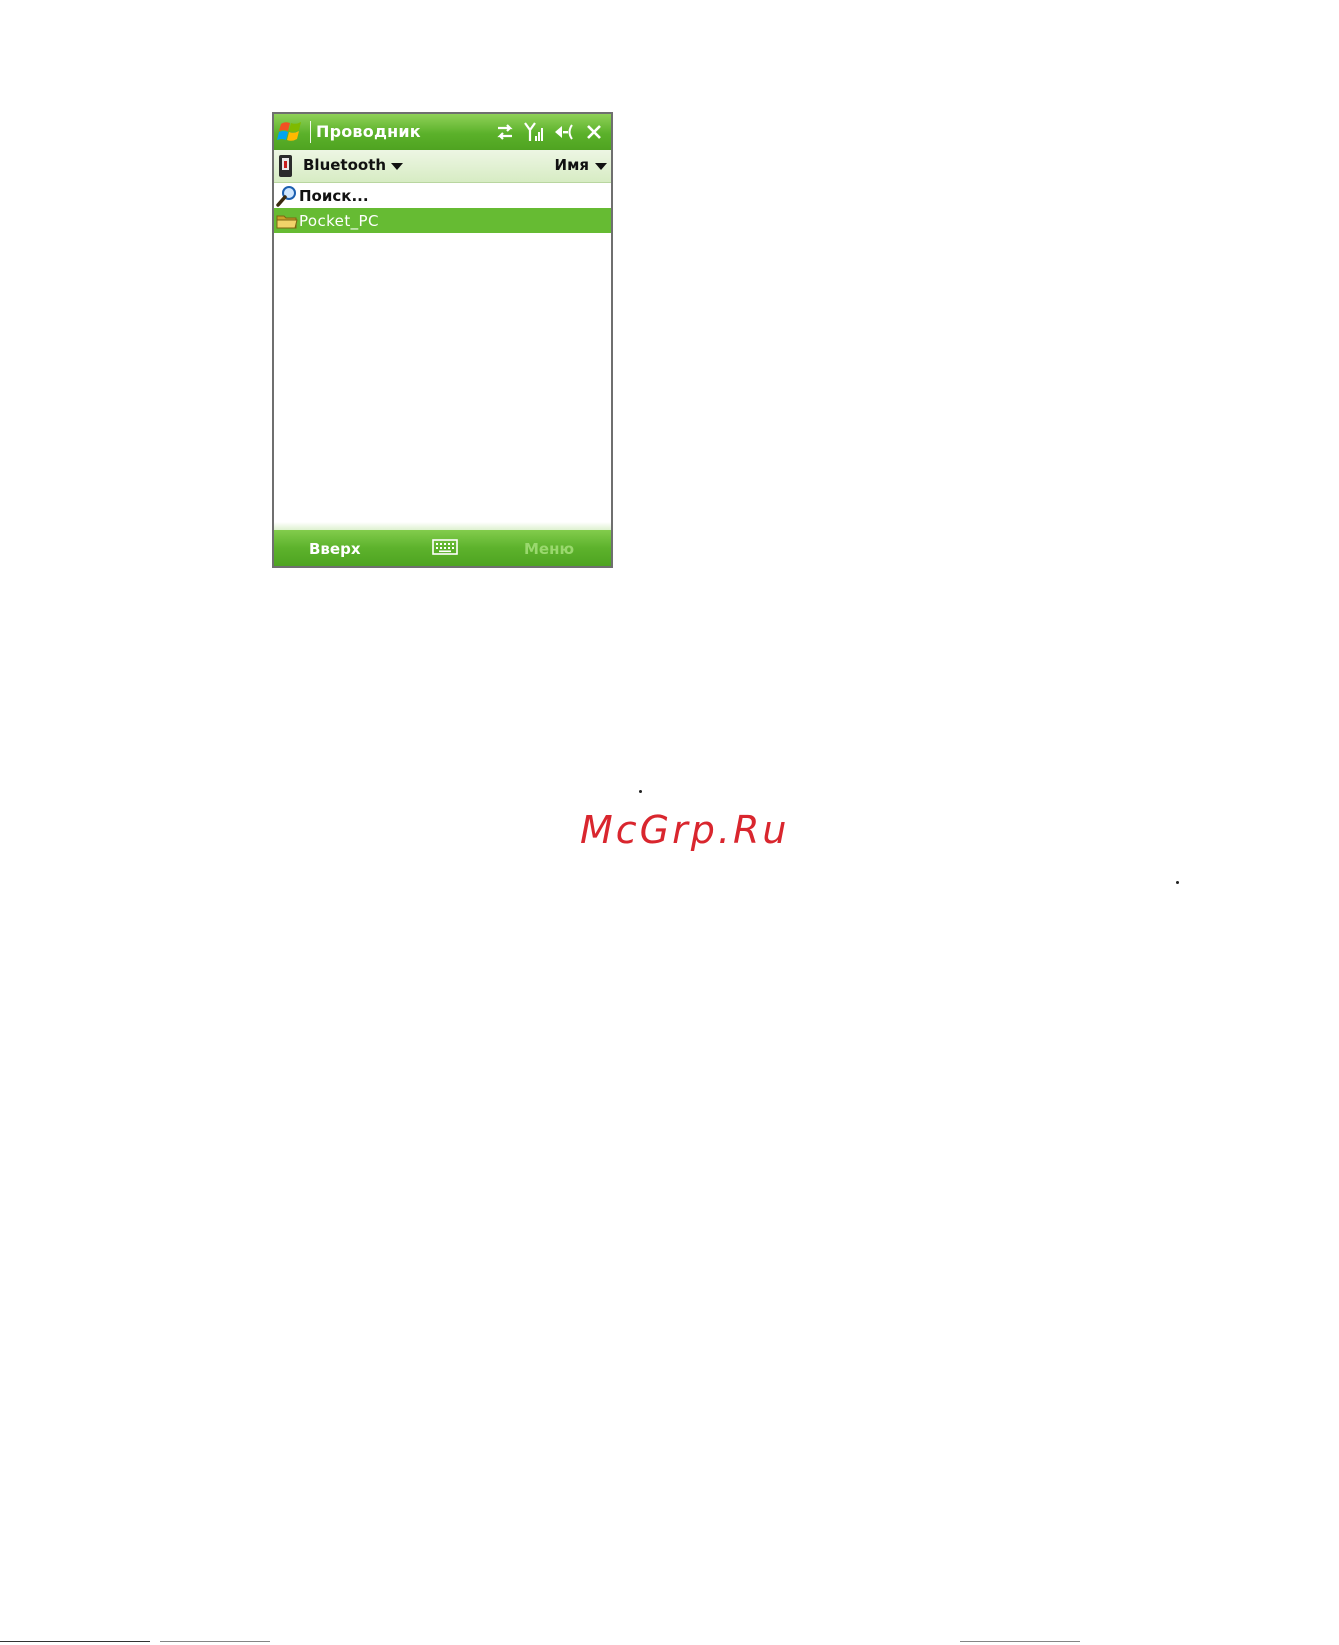 The height and width of the screenshot is (1645, 1339). Describe the element at coordinates (287, 221) in the screenshot. I see `folder-icon` at that location.